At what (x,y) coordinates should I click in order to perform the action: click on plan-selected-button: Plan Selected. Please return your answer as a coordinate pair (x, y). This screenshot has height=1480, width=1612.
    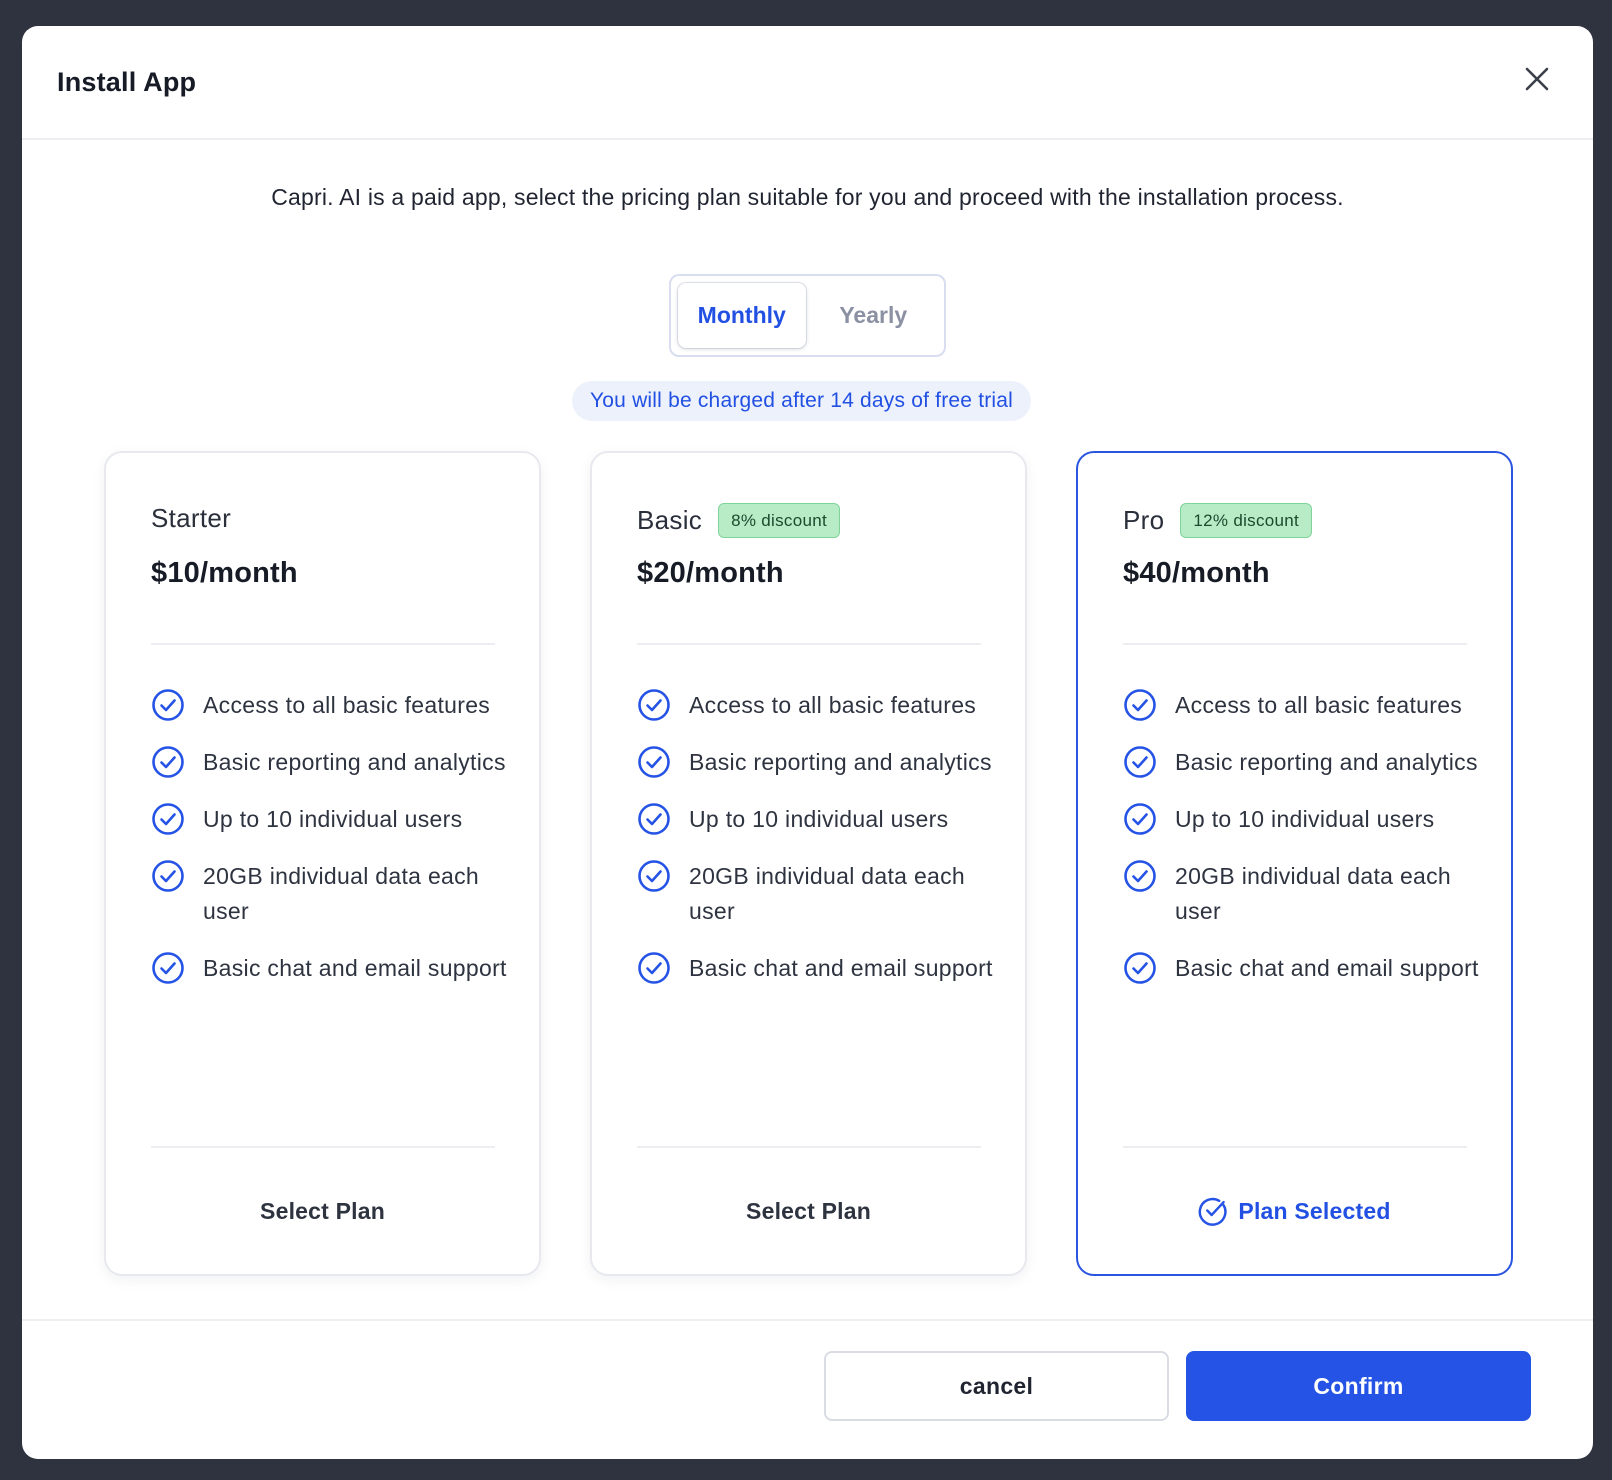
    Looking at the image, I should click on (1294, 1211).